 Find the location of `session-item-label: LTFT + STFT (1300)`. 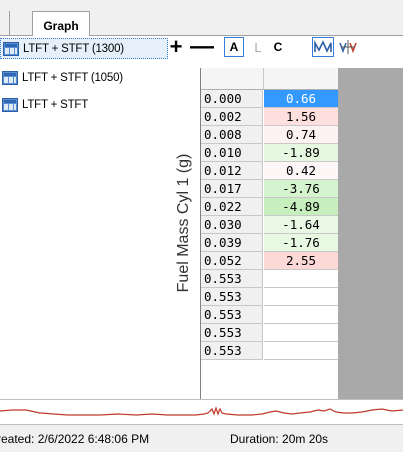

session-item-label: LTFT + STFT (1300) is located at coordinates (73, 48).